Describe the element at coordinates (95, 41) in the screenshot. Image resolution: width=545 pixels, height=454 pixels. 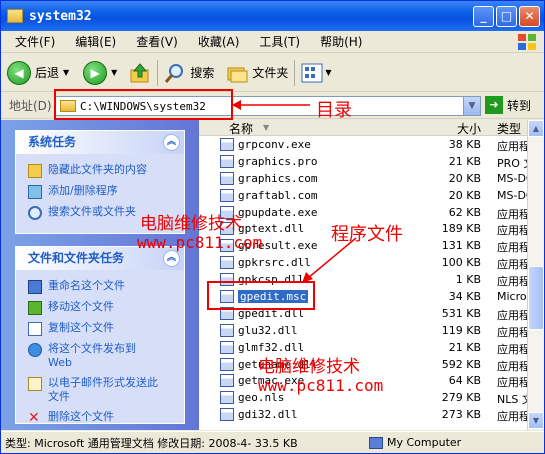
I see `menu-edit: 编辑(E)` at that location.